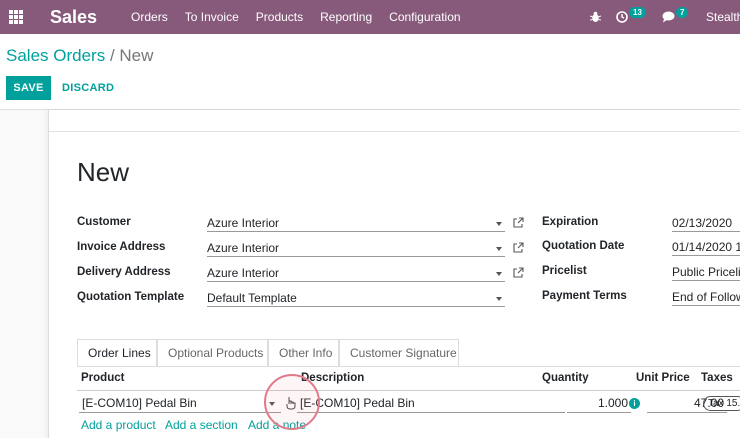  Describe the element at coordinates (717, 378) in the screenshot. I see `column-taxes: Taxes` at that location.